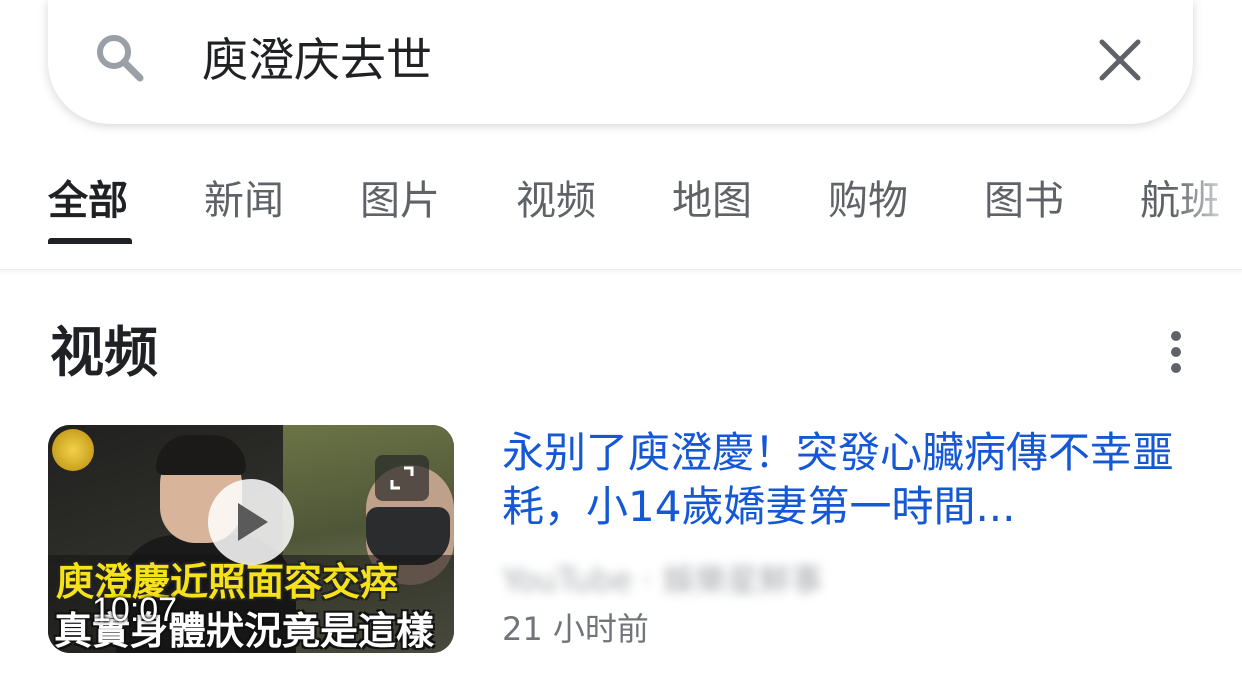 The height and width of the screenshot is (687, 1242). I want to click on tab-news: 新闻, so click(244, 201).